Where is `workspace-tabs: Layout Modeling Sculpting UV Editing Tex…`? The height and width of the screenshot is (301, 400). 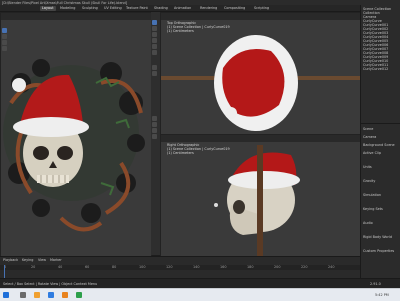
workspace-tabs: Layout Modeling Sculpting UV Editing Tex… is located at coordinates (200, 8).